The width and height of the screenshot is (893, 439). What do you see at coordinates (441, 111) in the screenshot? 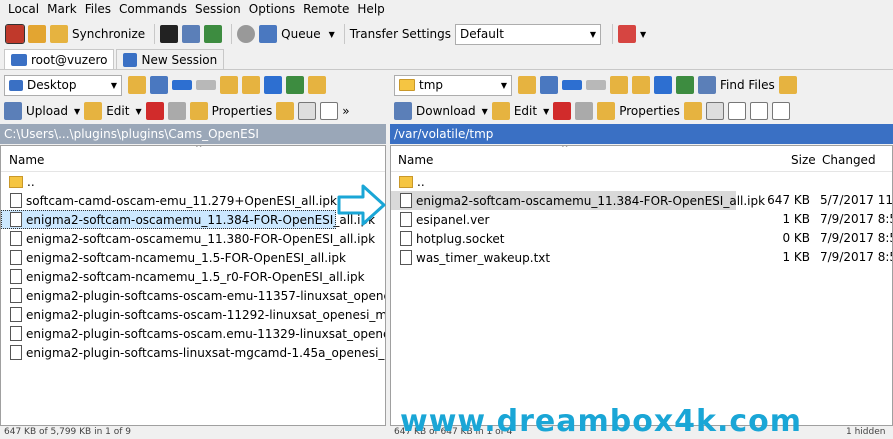
I see `download-button: Download ▼` at bounding box center [441, 111].